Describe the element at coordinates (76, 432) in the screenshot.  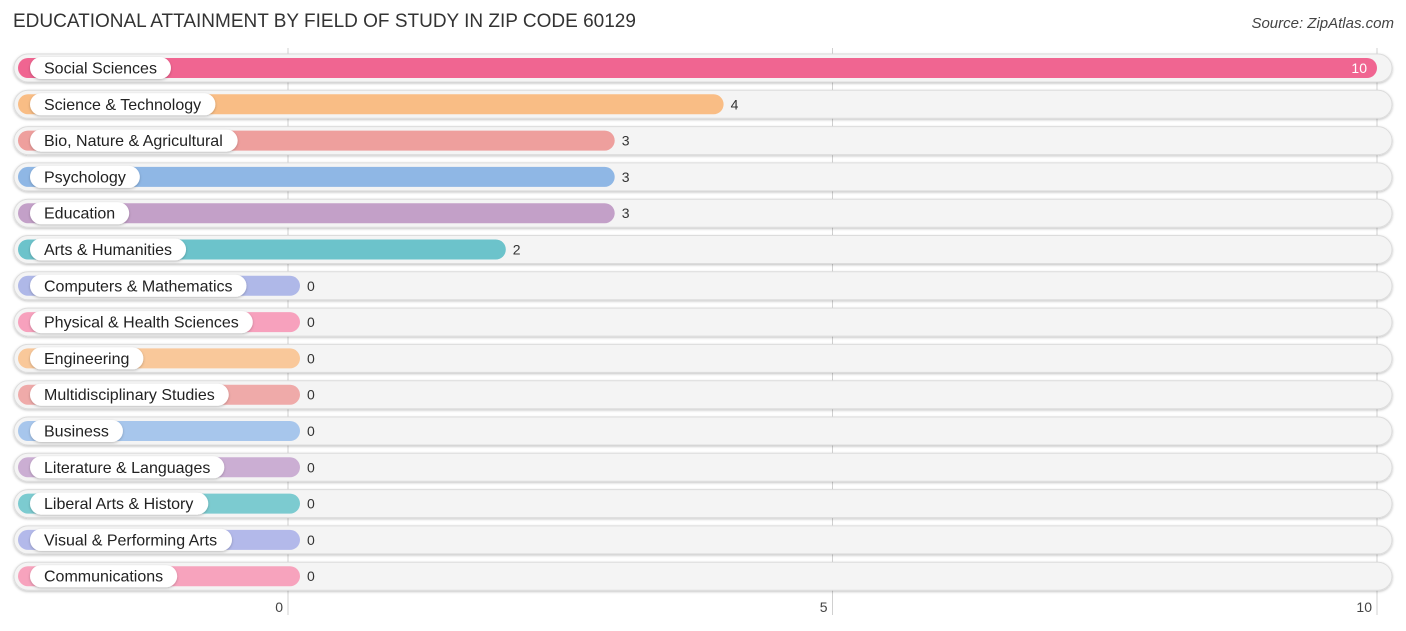
I see `category-label: Business` at that location.